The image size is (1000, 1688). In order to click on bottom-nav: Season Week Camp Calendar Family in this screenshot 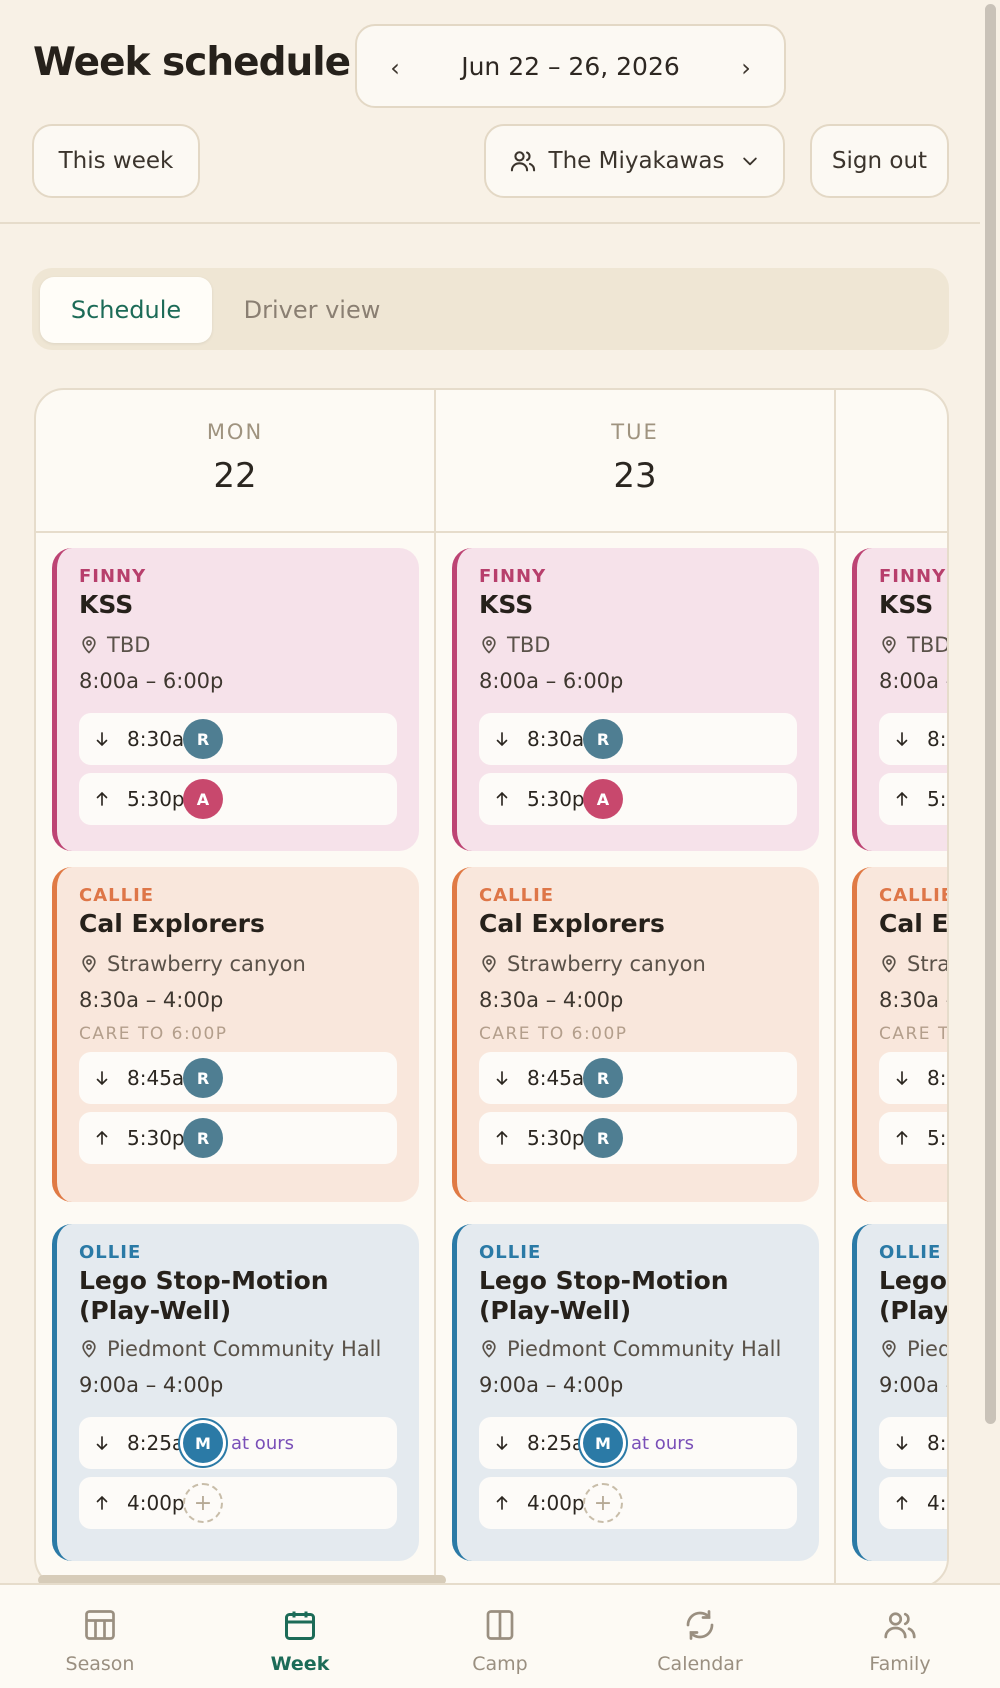, I will do `click(500, 1635)`.